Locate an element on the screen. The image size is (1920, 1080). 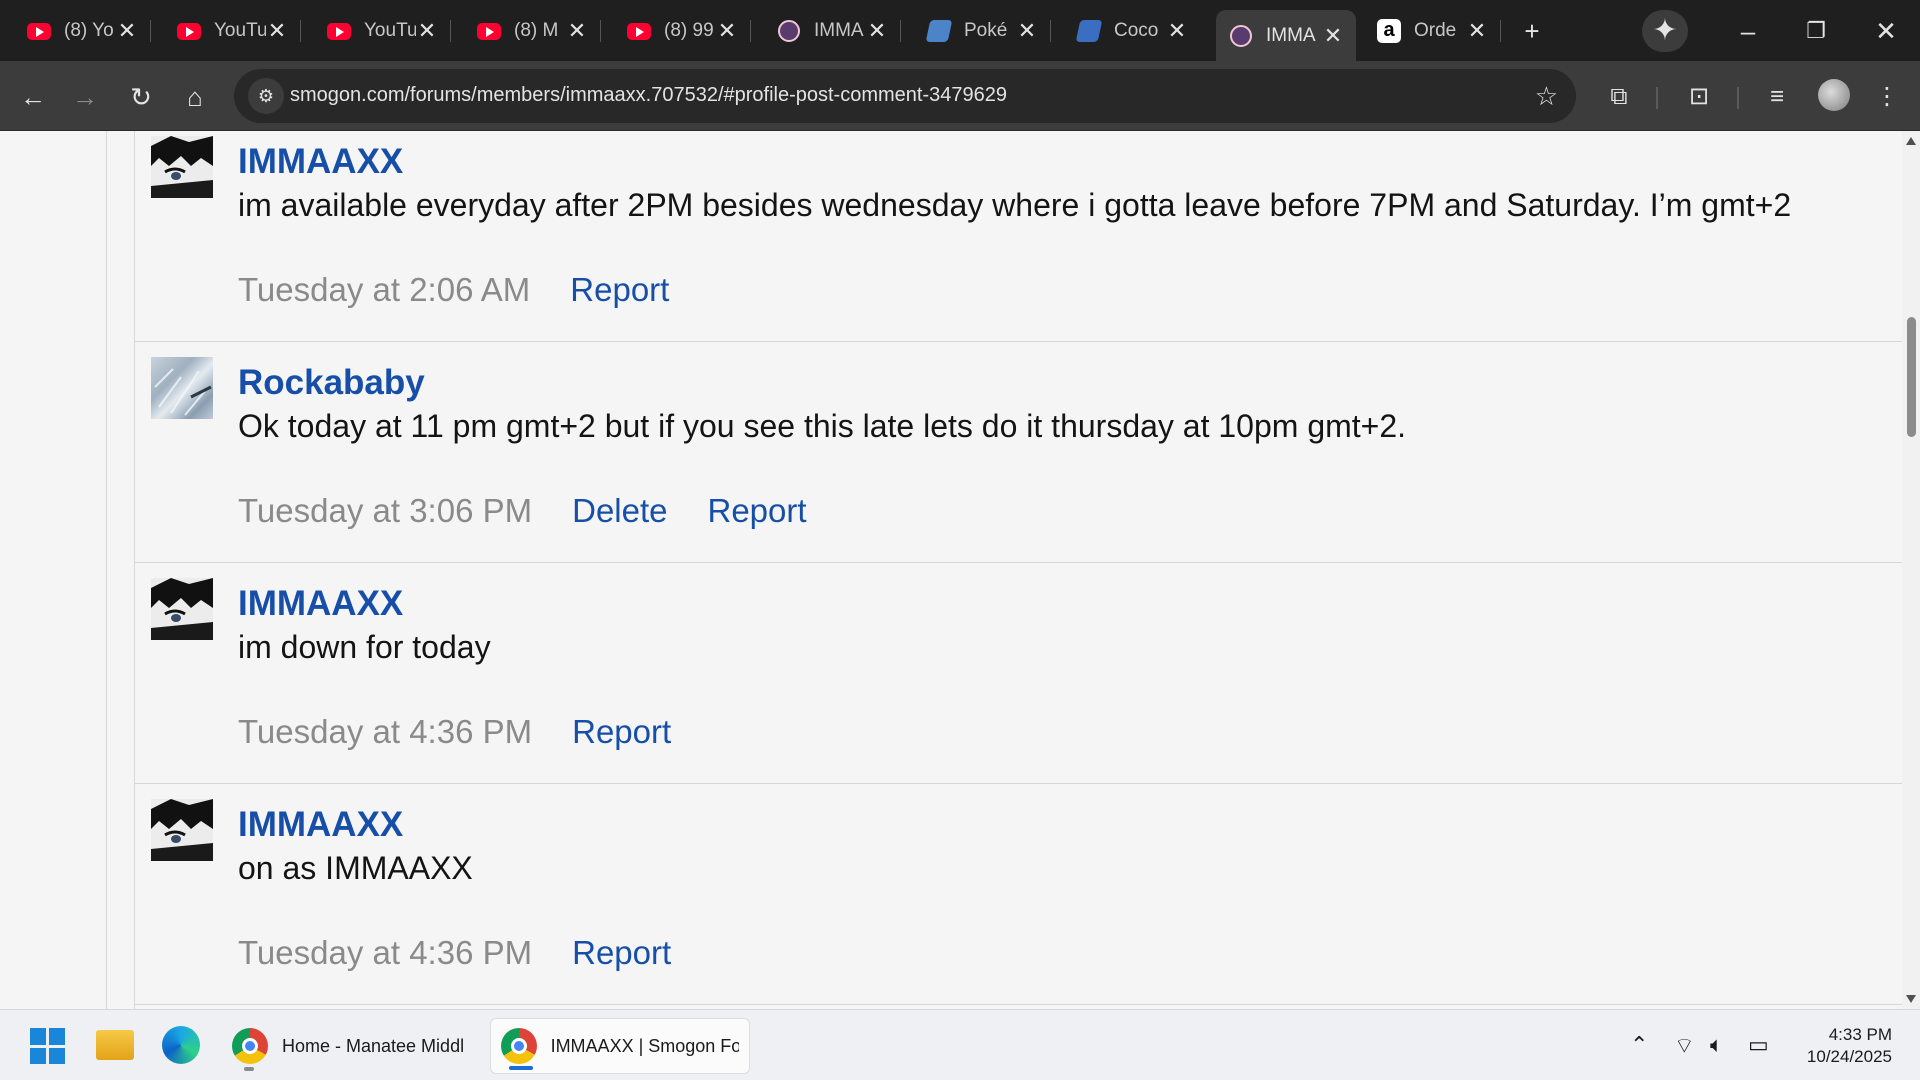
close-window-icon: ✕ is located at coordinates (1886, 31).